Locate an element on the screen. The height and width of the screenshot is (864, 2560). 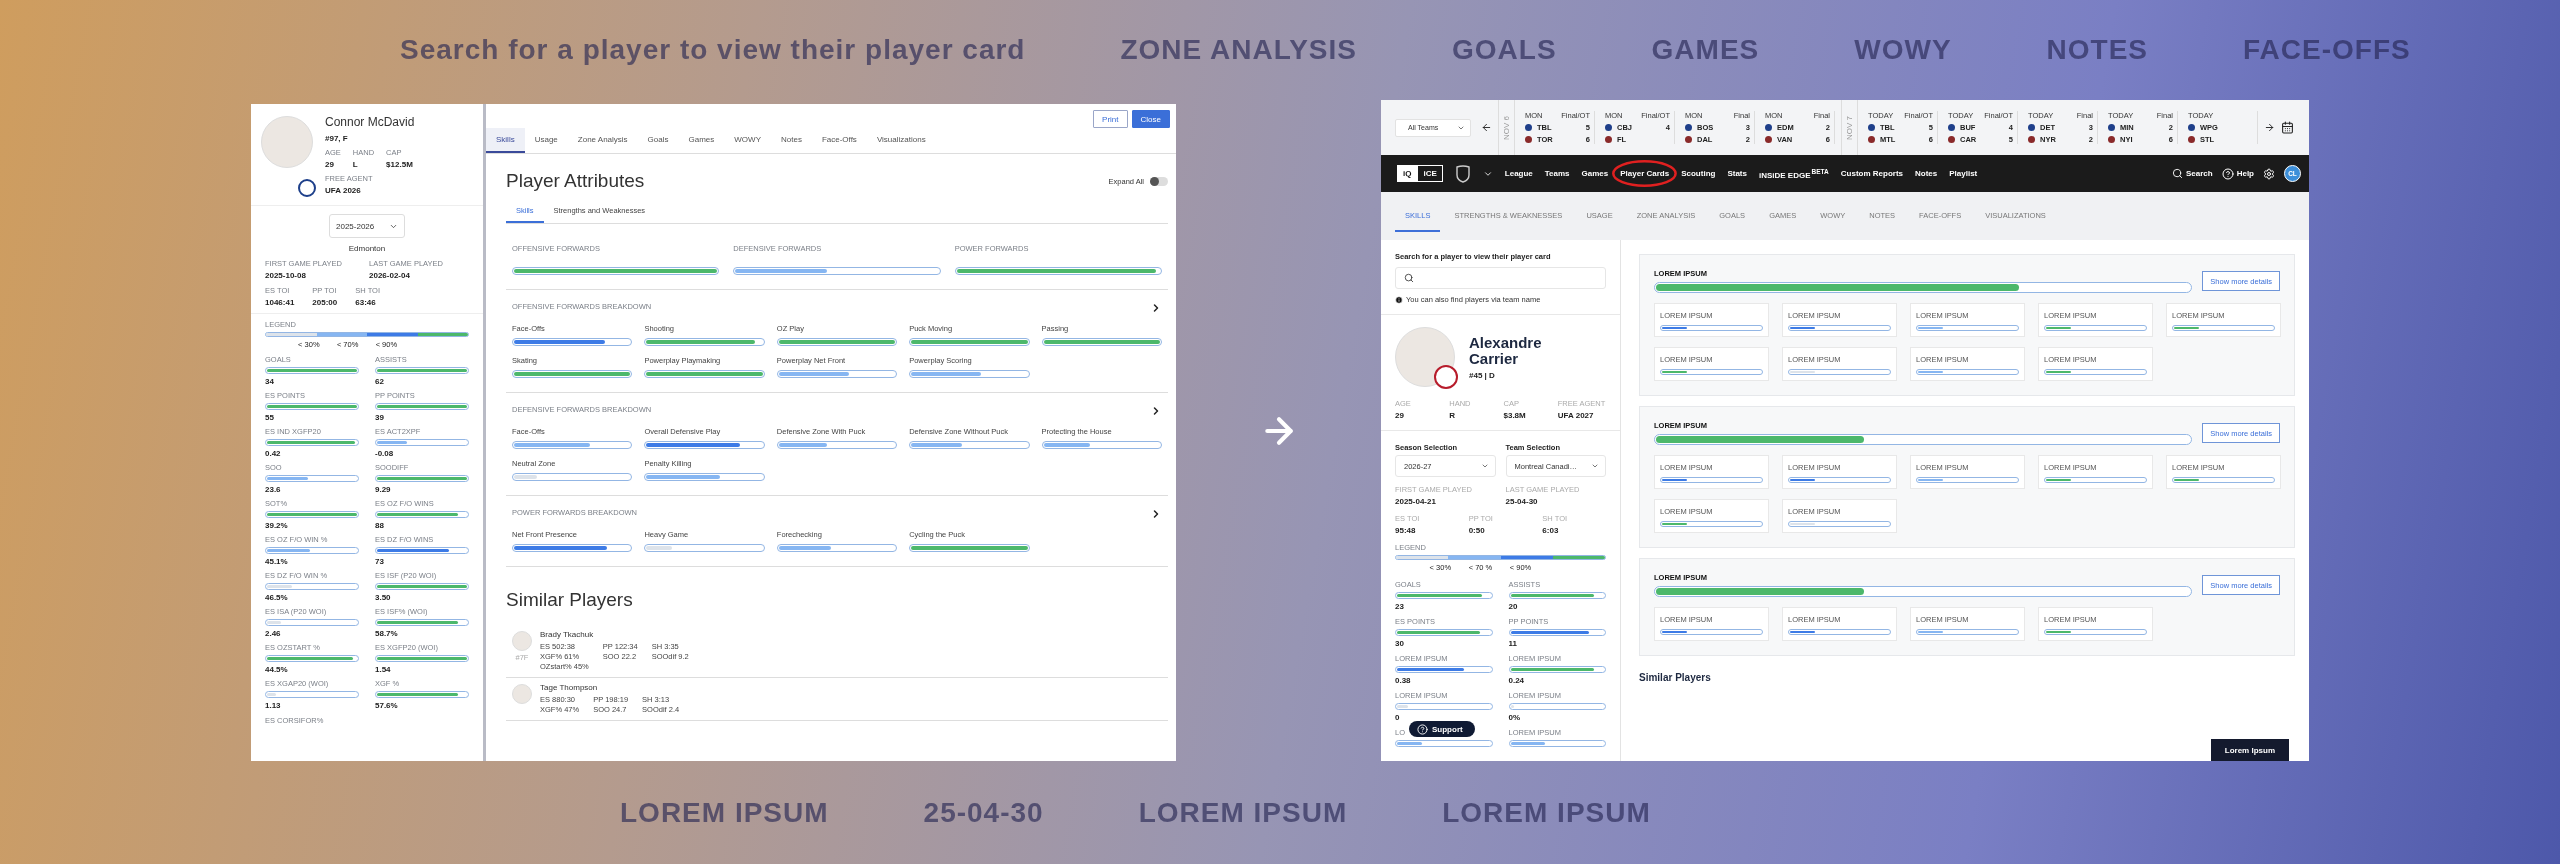
nav-link: iNSiDE EDGE$^{BETA}$ is located at coordinates (1793, 173).